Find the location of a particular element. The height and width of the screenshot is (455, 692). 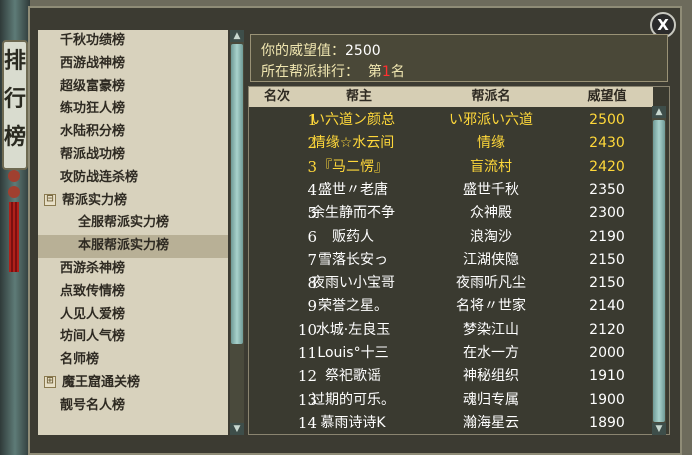

table-row: 9 荣誉之星。 名将〃世家 2140 is located at coordinates (451, 306).